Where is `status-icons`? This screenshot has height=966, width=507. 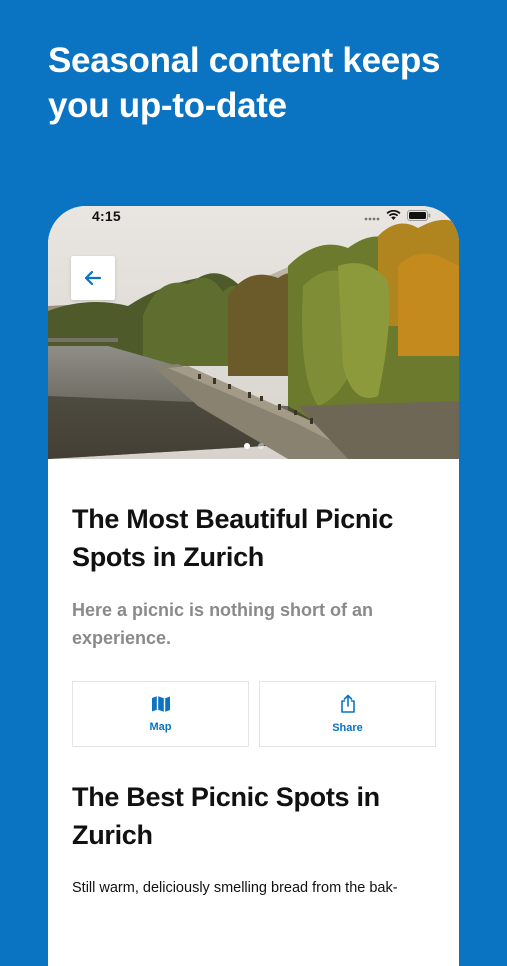
status-icons is located at coordinates (397, 215).